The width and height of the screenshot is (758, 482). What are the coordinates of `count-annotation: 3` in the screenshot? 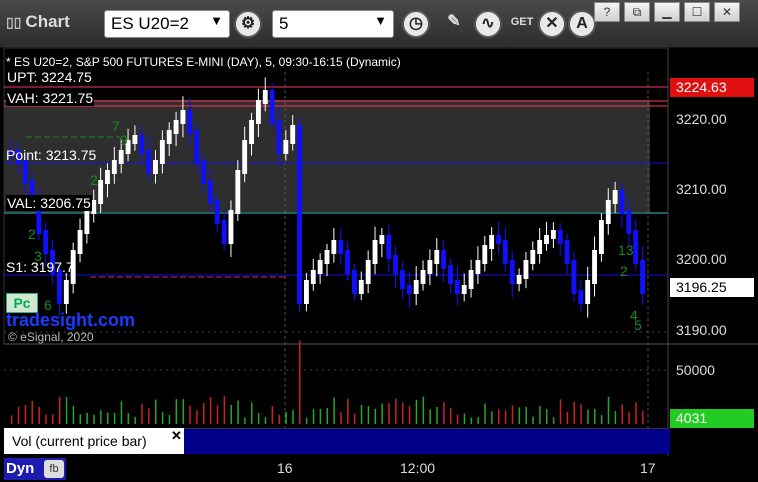 It's located at (38, 256).